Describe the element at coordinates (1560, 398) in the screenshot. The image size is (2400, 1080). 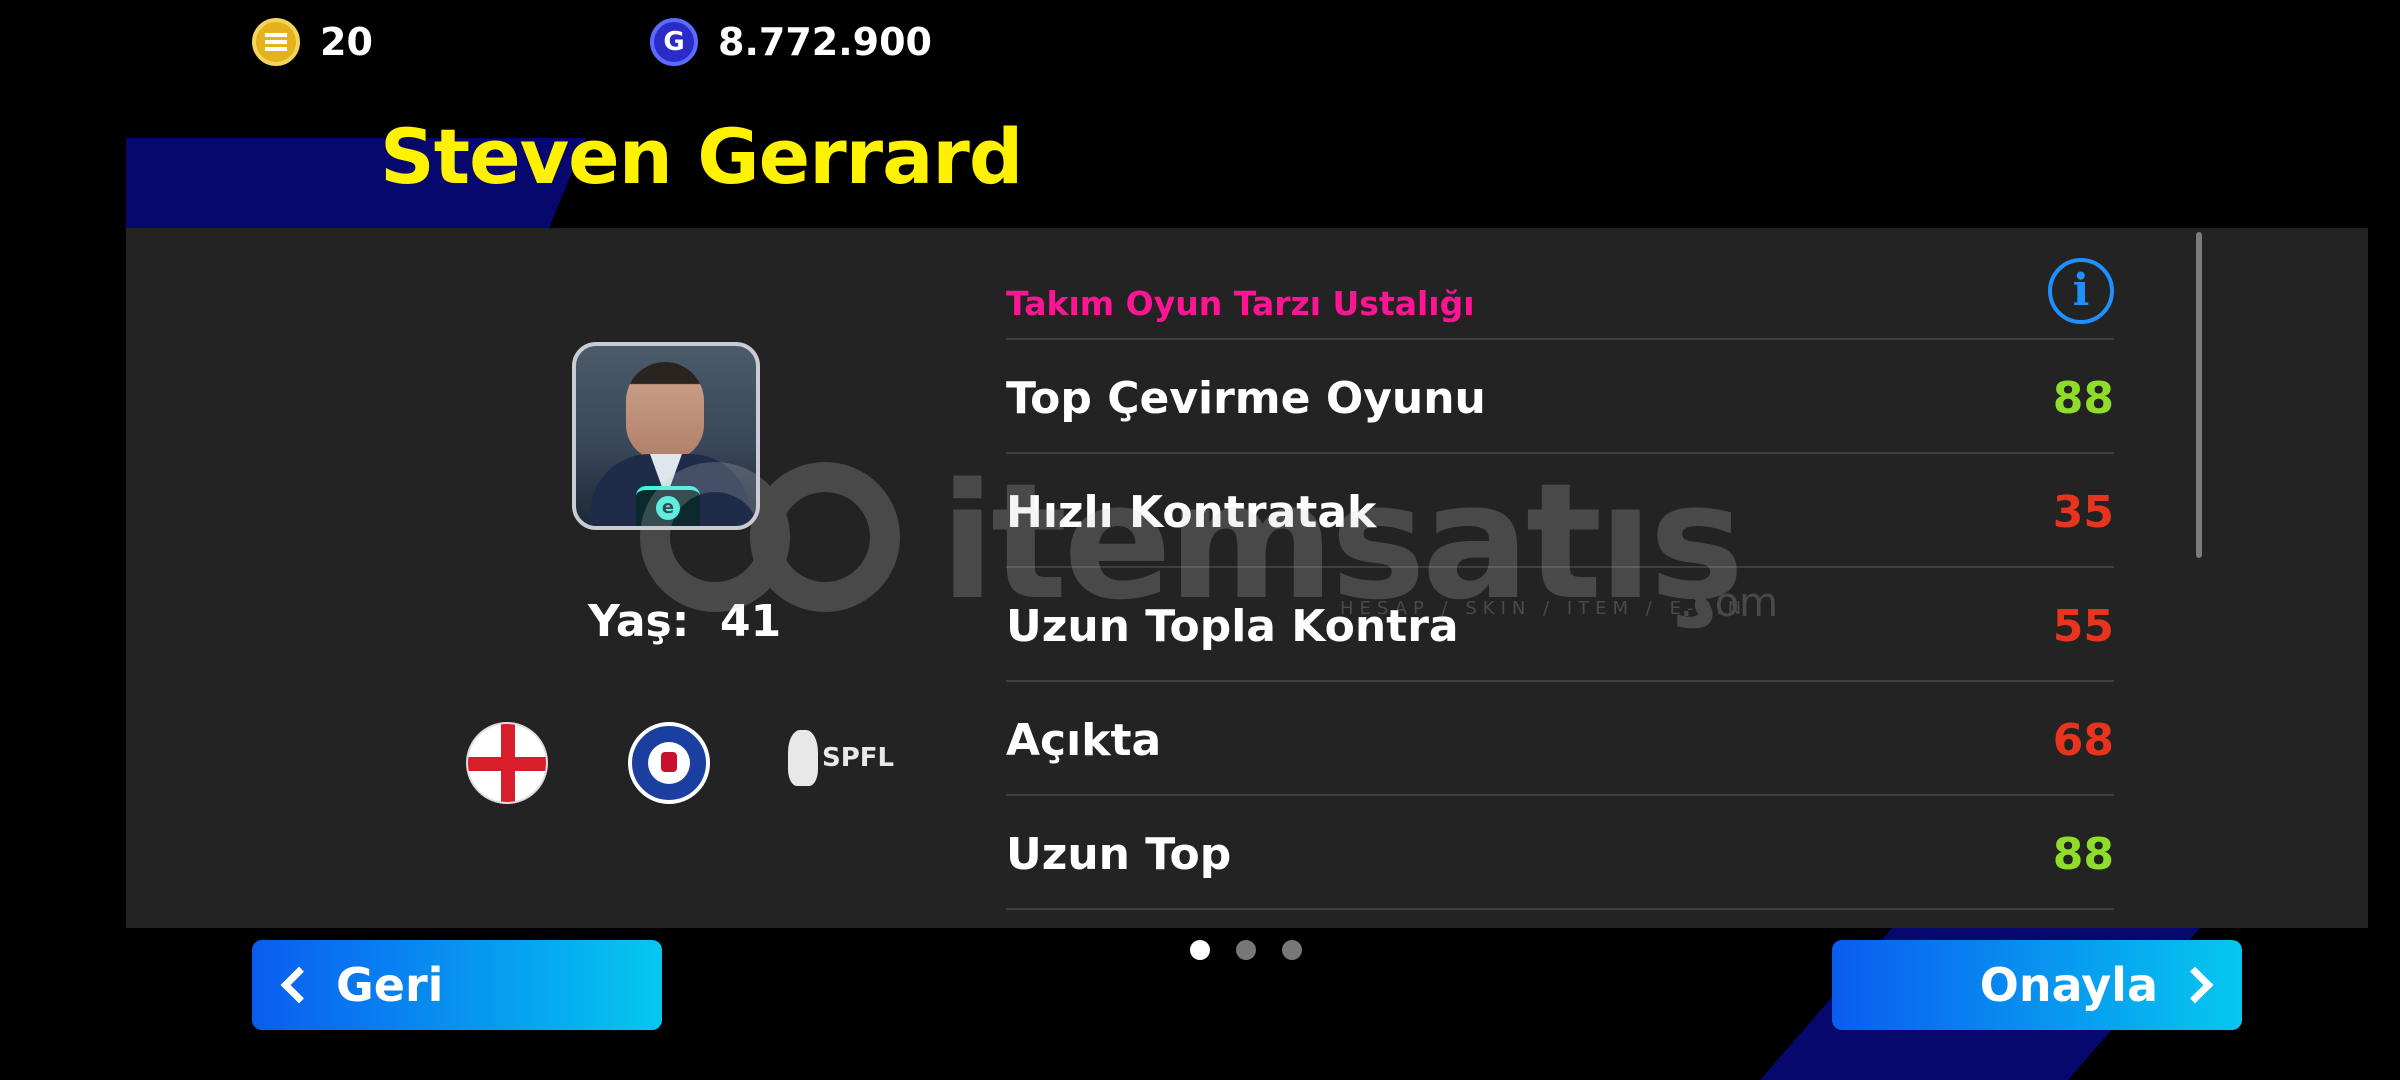
I see `stat-row: Top Çevirme Oyunu 88` at that location.